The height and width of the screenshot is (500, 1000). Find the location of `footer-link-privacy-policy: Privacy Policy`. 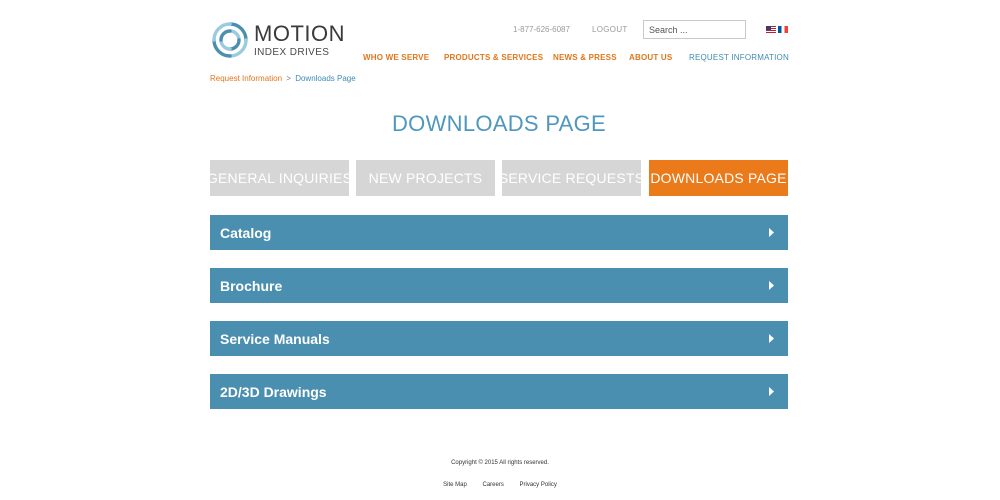

footer-link-privacy-policy: Privacy Policy is located at coordinates (538, 485).